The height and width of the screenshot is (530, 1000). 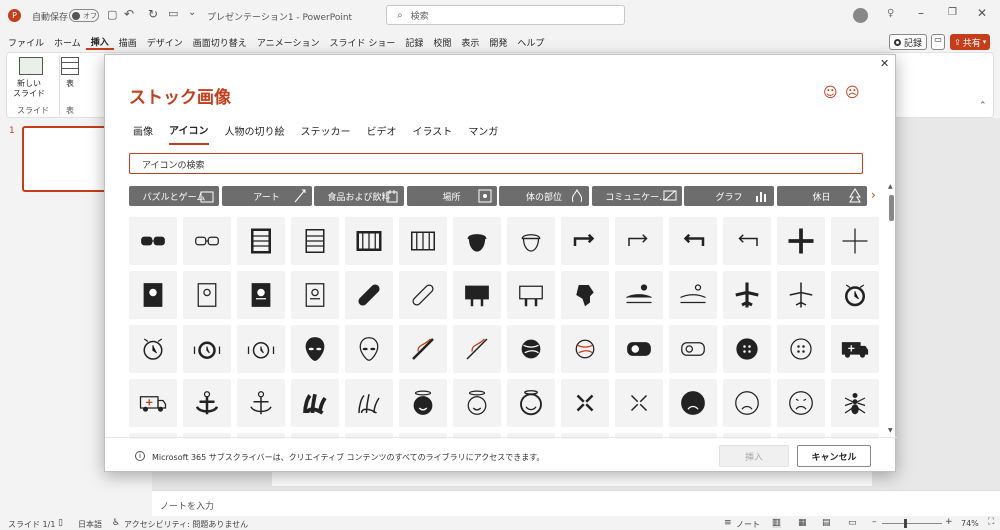 What do you see at coordinates (830, 93) in the screenshot?
I see `smile-feedback-icon: ☺` at bounding box center [830, 93].